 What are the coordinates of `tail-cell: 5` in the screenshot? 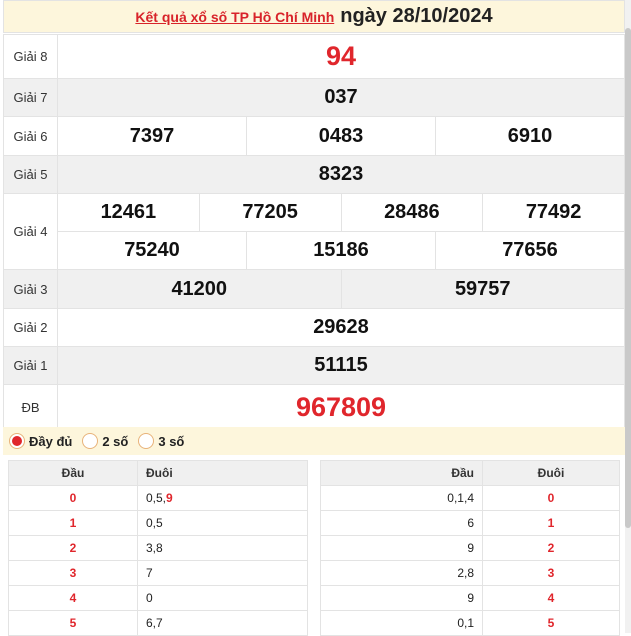 It's located at (551, 623).